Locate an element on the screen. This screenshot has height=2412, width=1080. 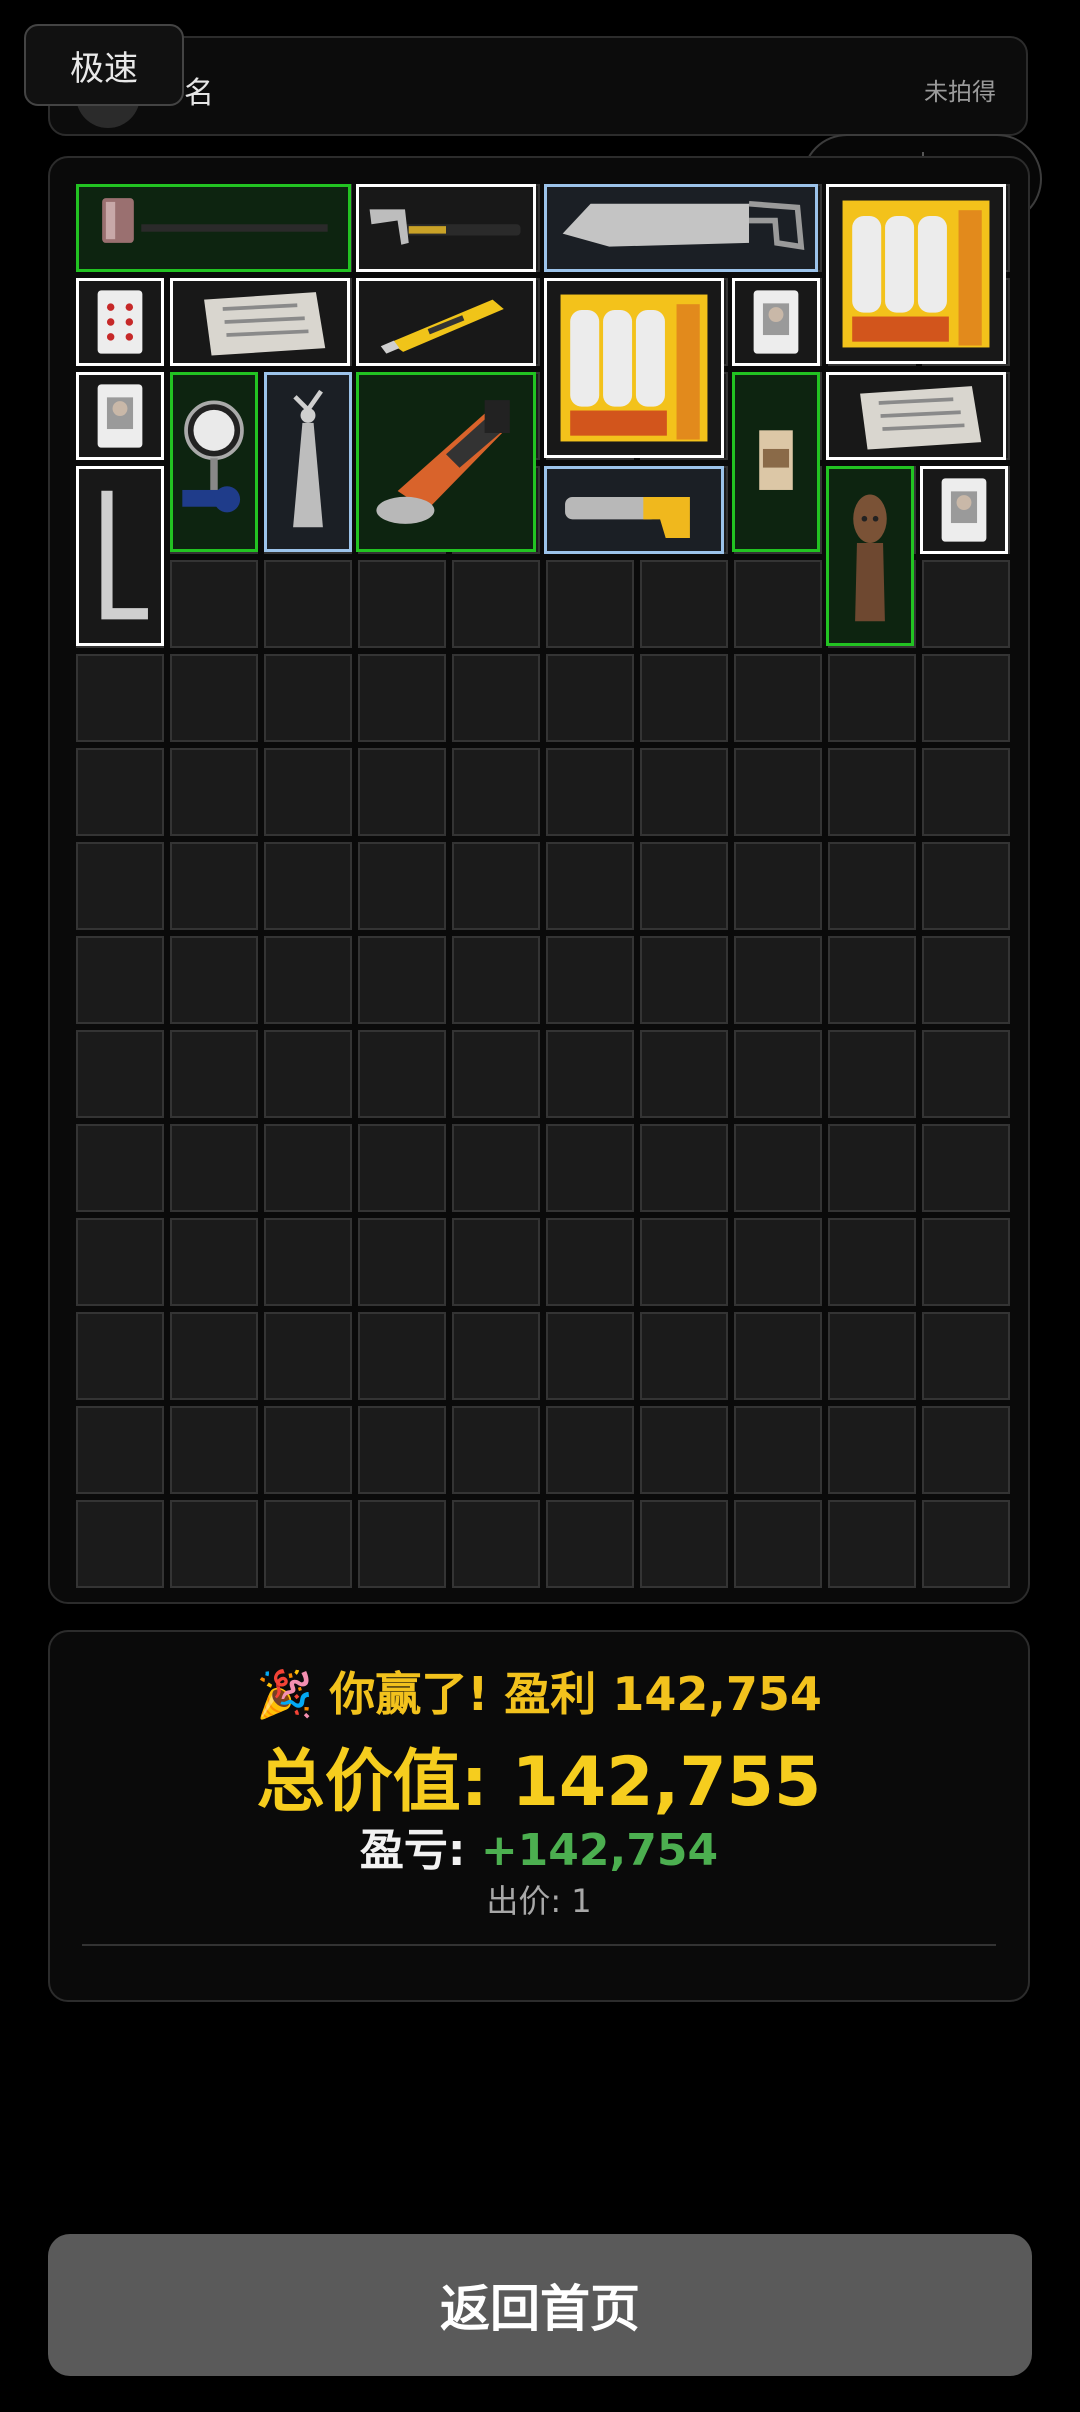
item-coffee-bag is located at coordinates (776, 462).